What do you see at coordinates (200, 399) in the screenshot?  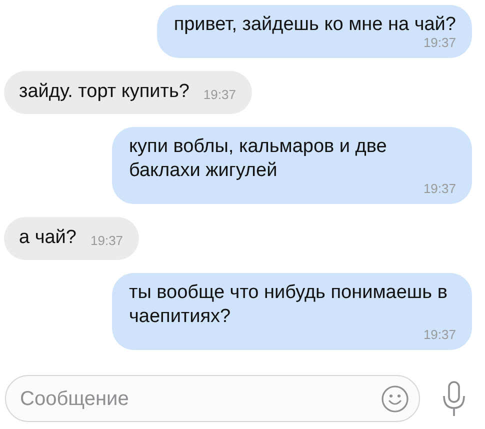 I see `message-input: Сообщение` at bounding box center [200, 399].